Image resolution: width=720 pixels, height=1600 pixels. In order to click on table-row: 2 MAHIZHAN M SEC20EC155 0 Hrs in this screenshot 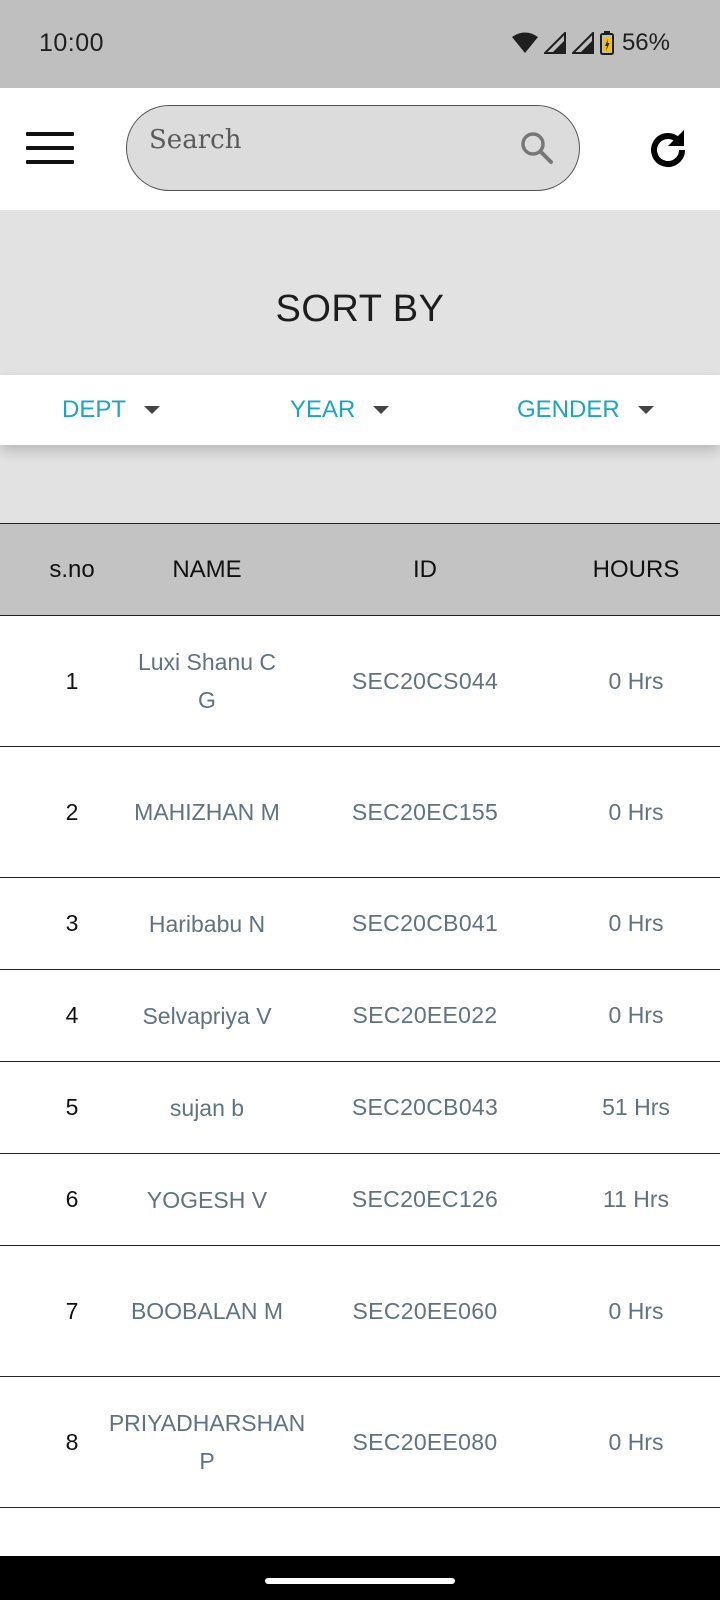, I will do `click(360, 812)`.